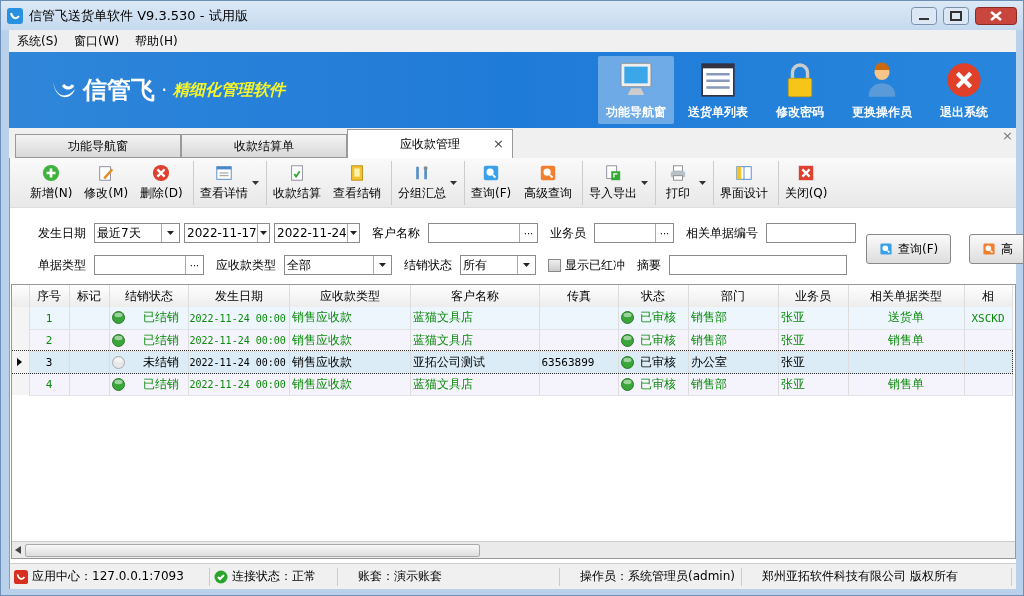  Describe the element at coordinates (956, 15) in the screenshot. I see `maximize-button` at that location.